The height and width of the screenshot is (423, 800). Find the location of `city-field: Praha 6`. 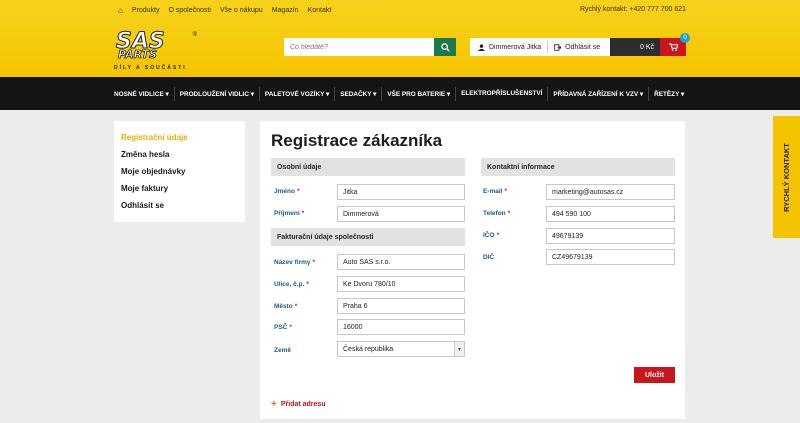

city-field: Praha 6 is located at coordinates (401, 306).